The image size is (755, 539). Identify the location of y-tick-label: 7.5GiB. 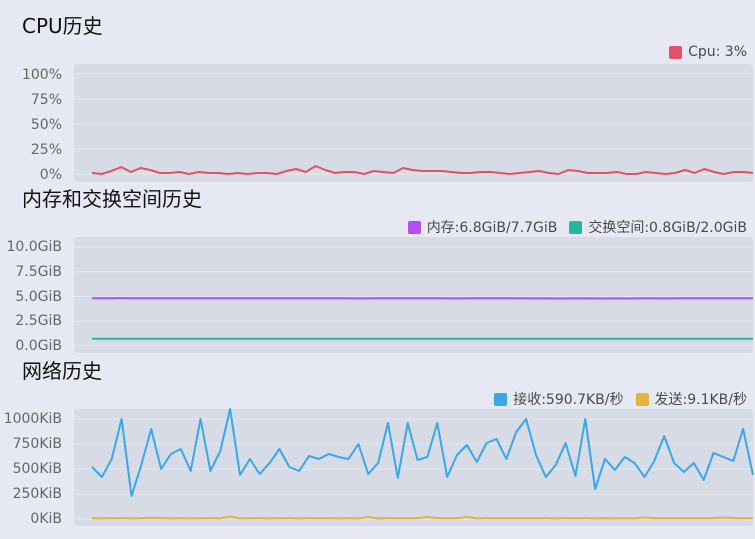
(38, 272).